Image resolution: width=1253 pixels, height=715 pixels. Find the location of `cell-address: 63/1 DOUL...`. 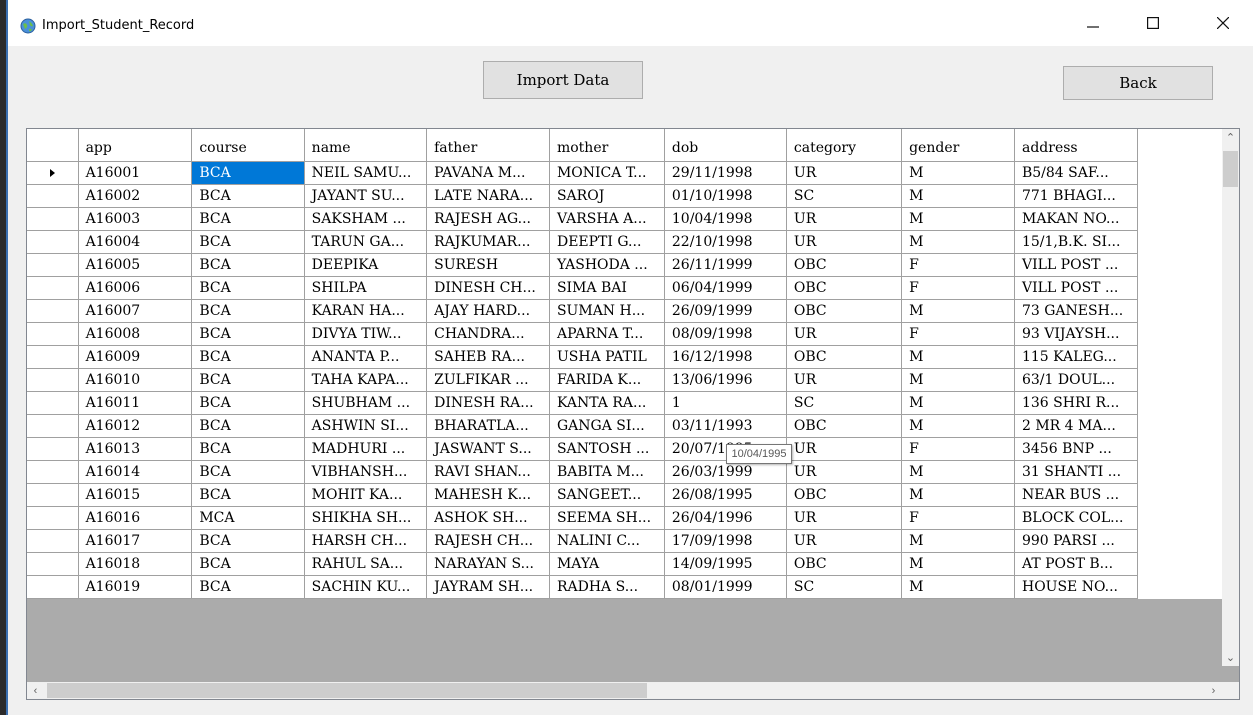

cell-address: 63/1 DOUL... is located at coordinates (1076, 380).